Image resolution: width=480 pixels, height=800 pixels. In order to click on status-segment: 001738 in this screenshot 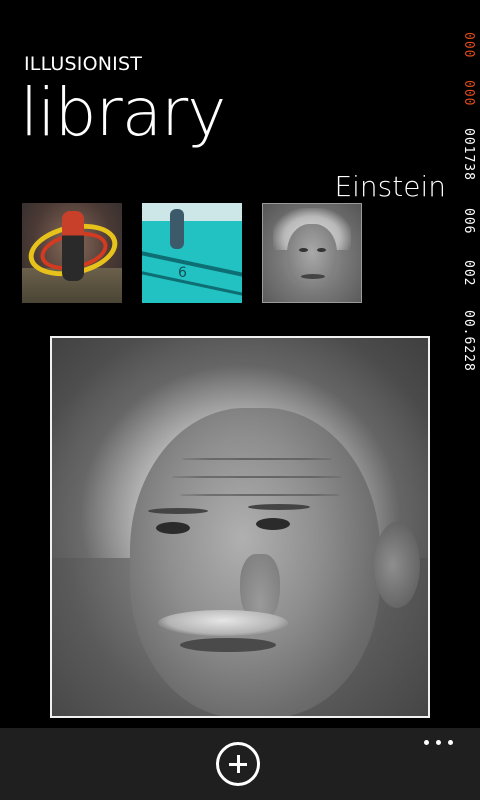, I will do `click(468, 154)`.